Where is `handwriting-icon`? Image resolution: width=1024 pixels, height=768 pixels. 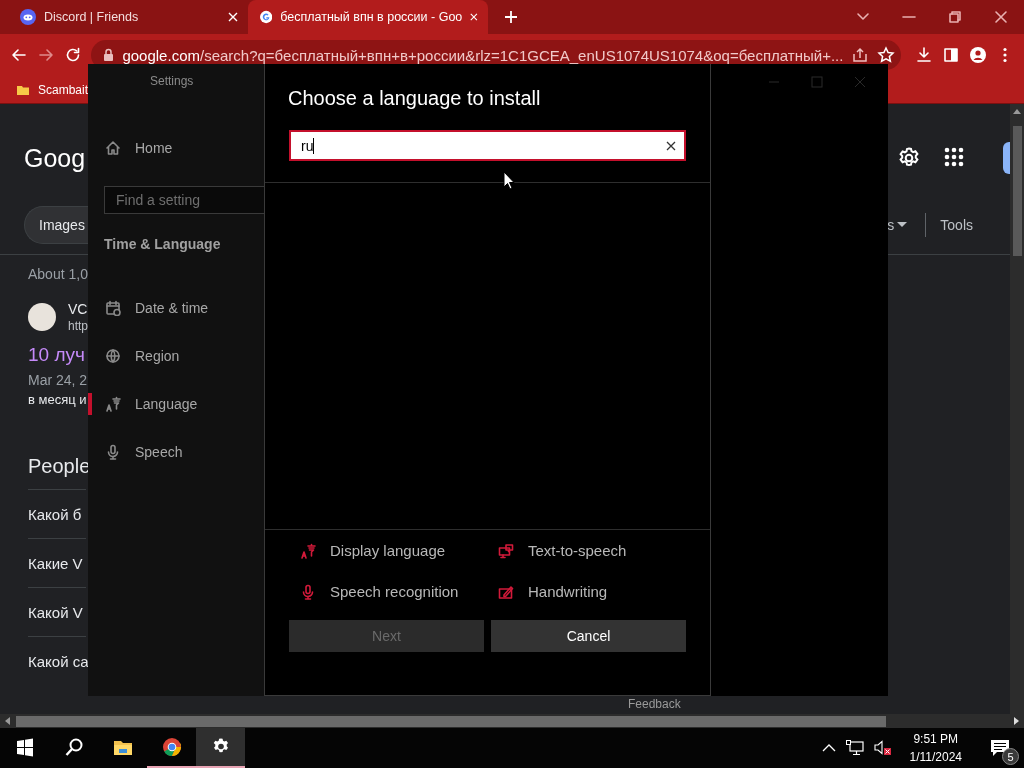 handwriting-icon is located at coordinates (506, 591).